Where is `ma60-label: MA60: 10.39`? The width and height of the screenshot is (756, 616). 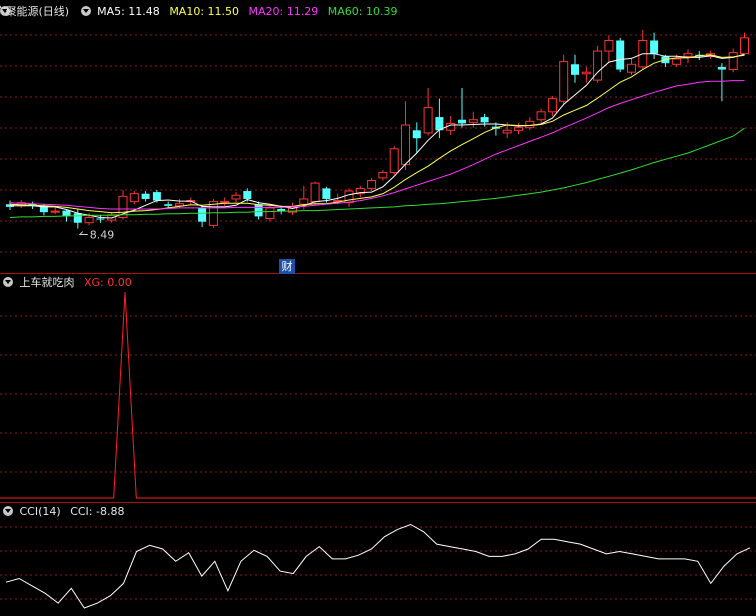 ma60-label: MA60: 10.39 is located at coordinates (362, 11).